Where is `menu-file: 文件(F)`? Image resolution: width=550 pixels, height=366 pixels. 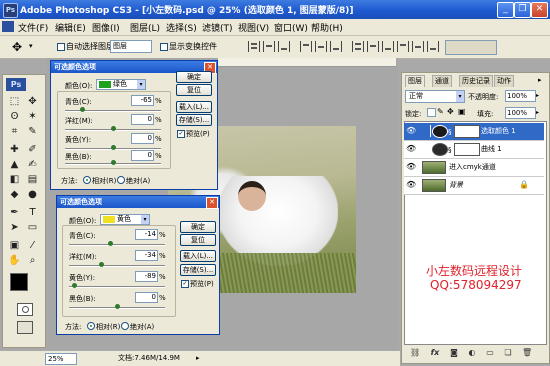
menu-file: 文件(F) is located at coordinates (33, 27).